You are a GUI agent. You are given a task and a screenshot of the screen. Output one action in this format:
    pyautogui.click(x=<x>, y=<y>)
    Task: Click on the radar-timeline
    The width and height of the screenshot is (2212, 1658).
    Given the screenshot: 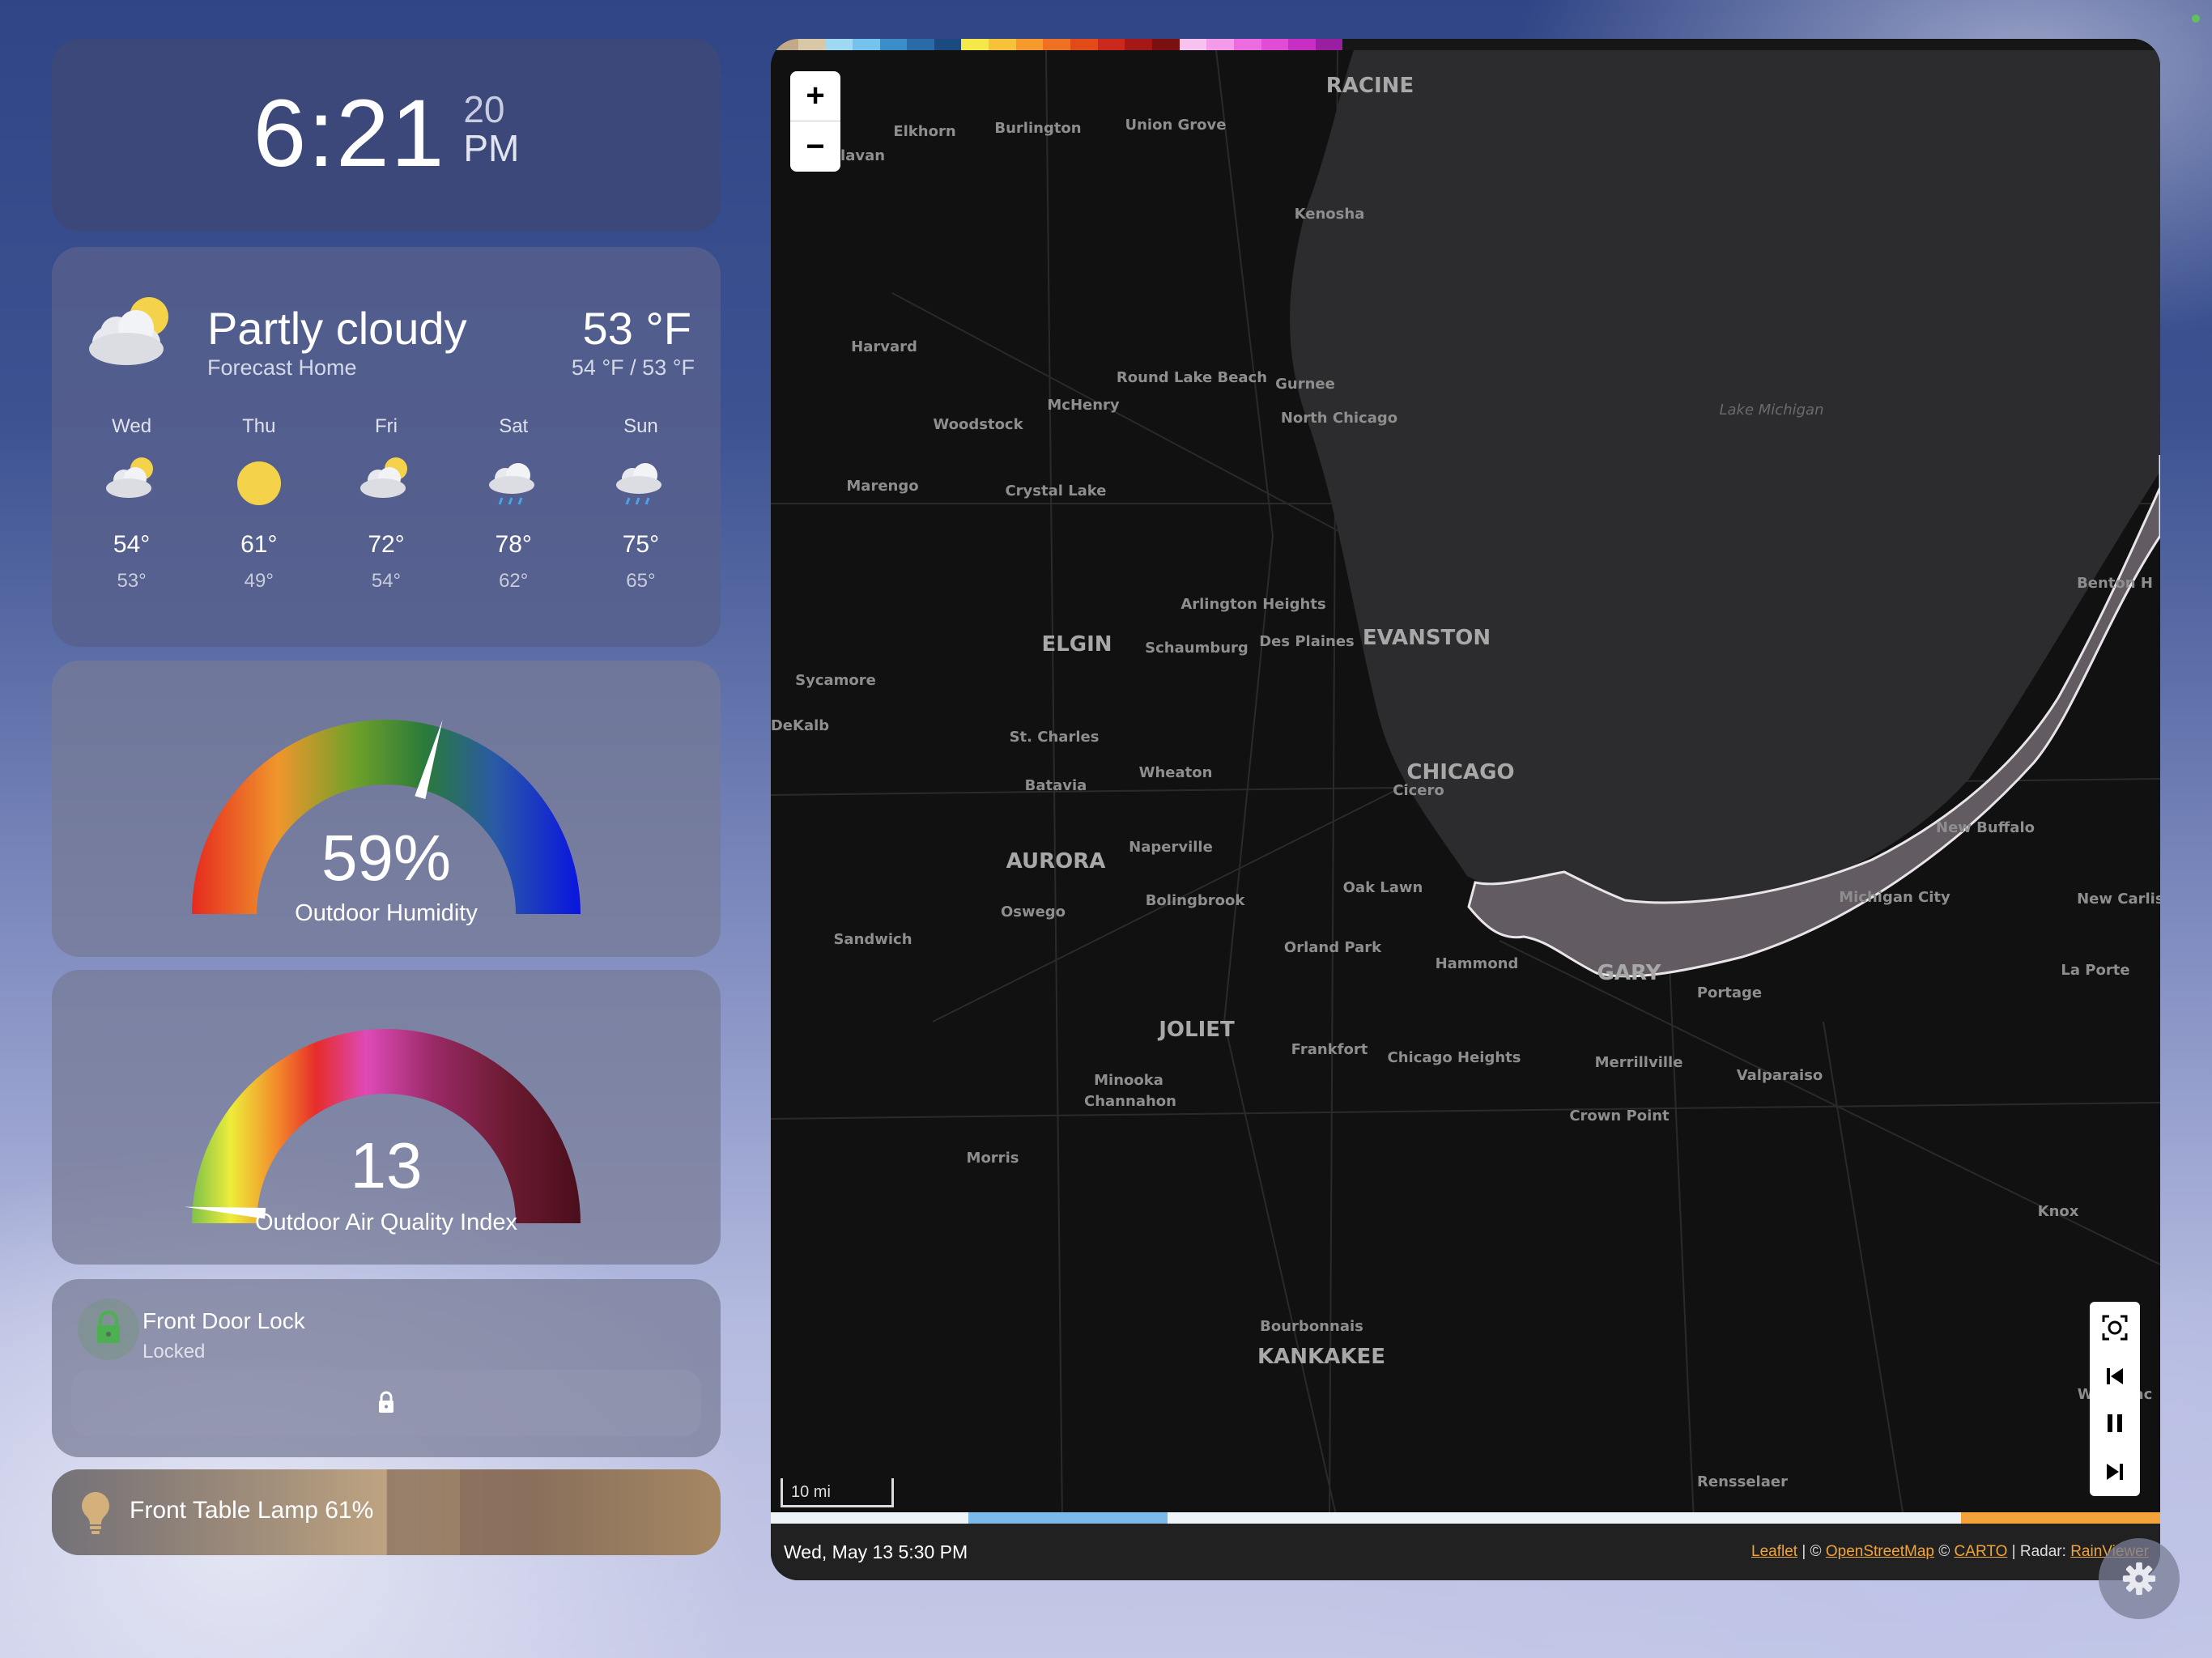 What is the action you would take?
    pyautogui.click(x=1465, y=1518)
    